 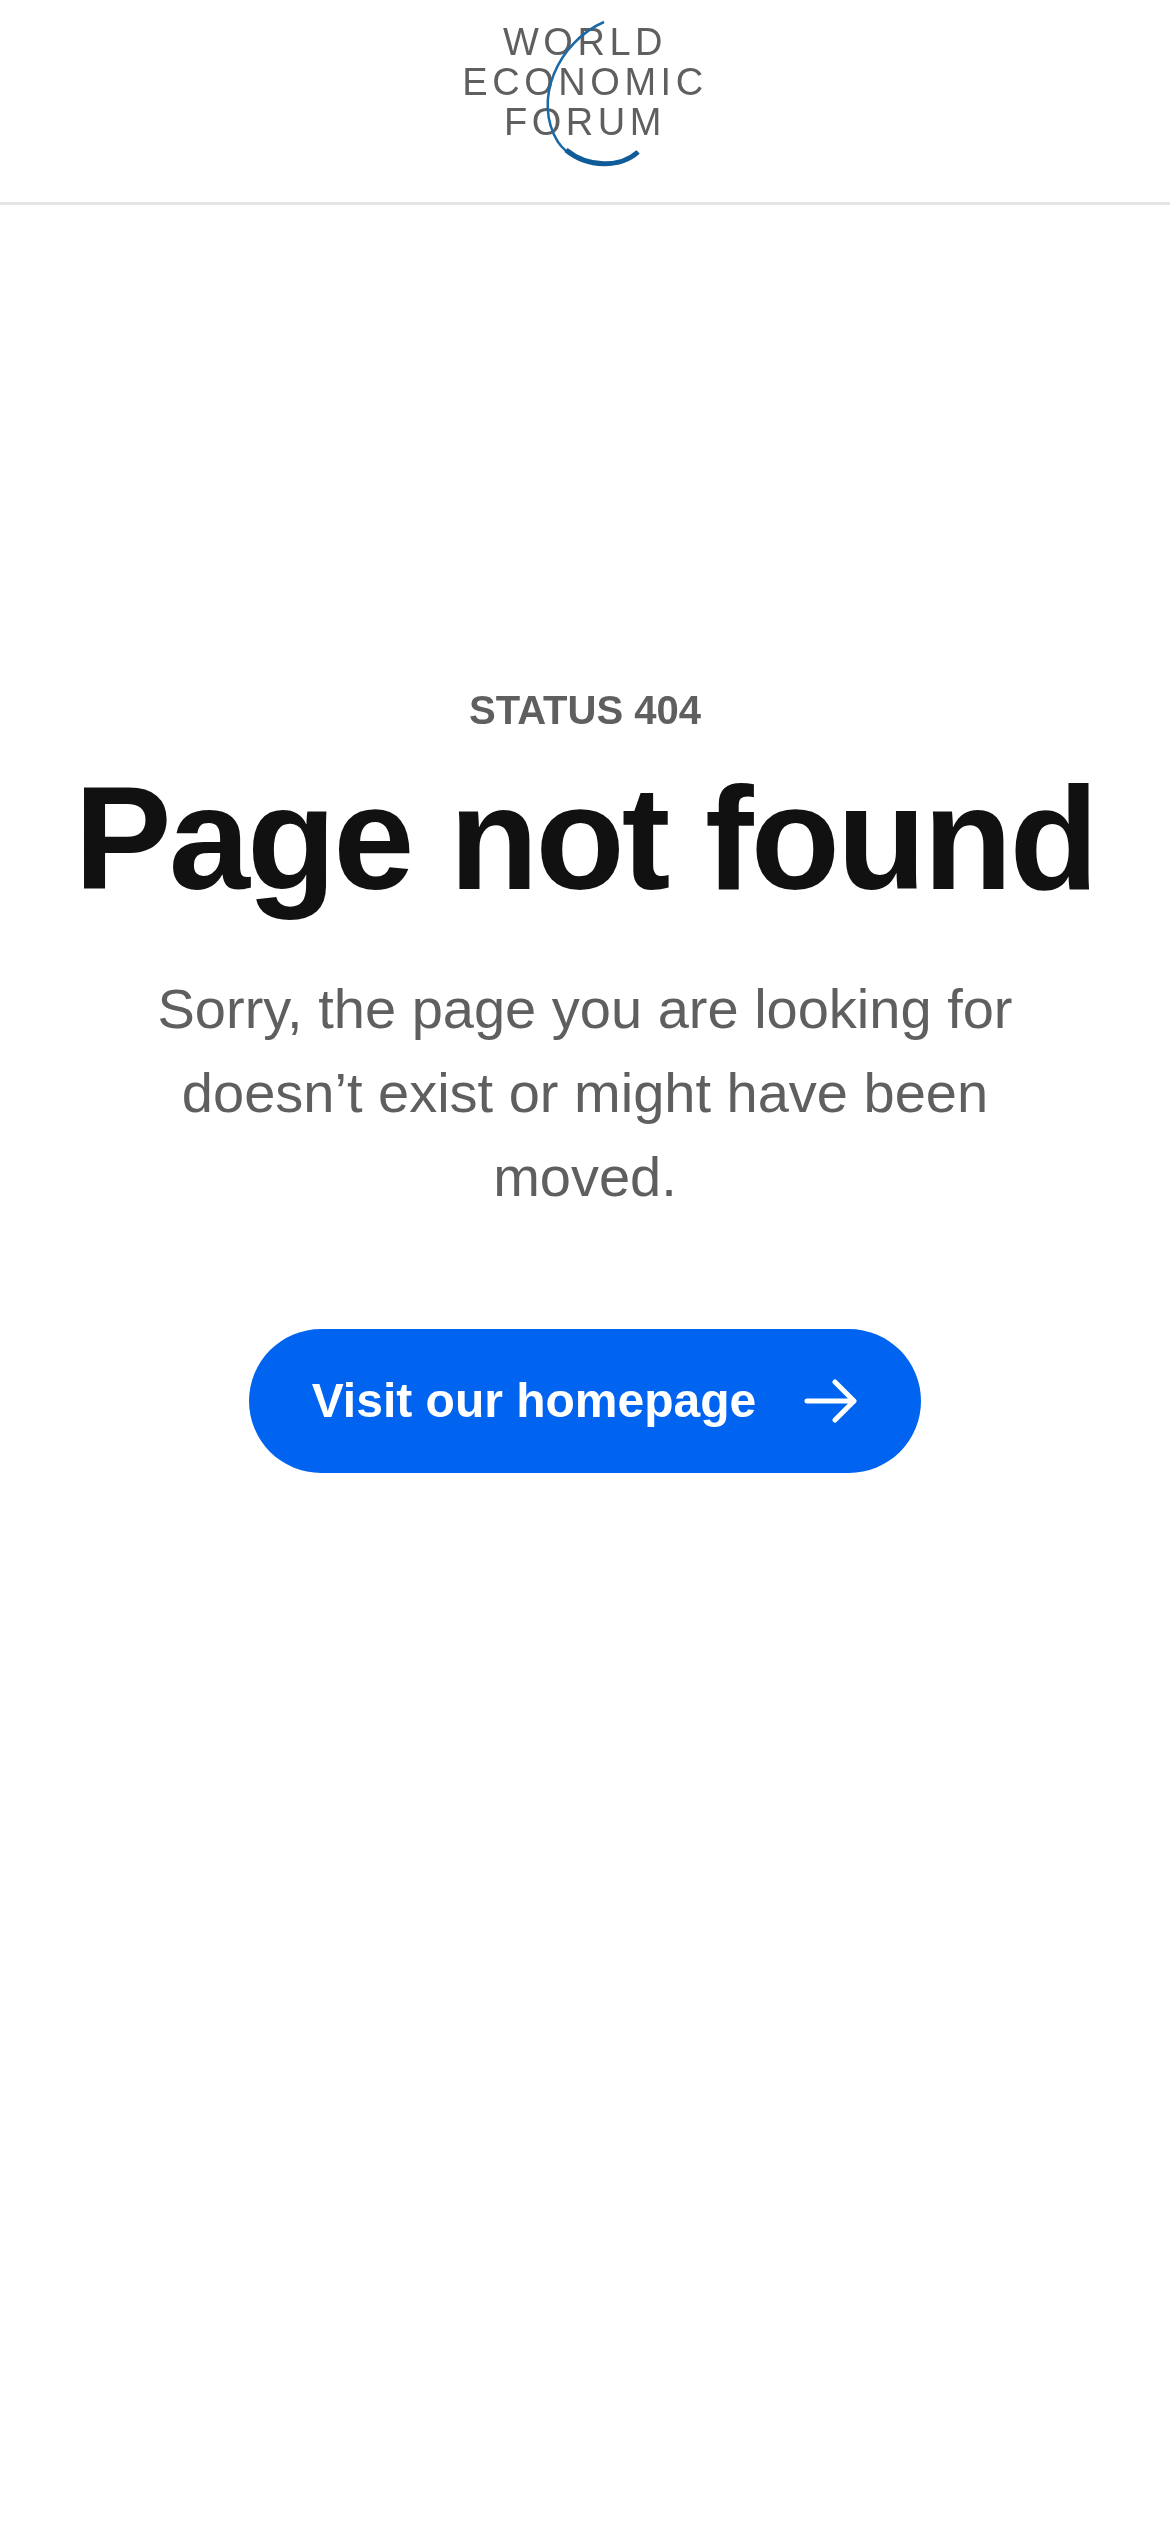 I want to click on homepage-button: Visit our homepage, so click(x=585, y=1401).